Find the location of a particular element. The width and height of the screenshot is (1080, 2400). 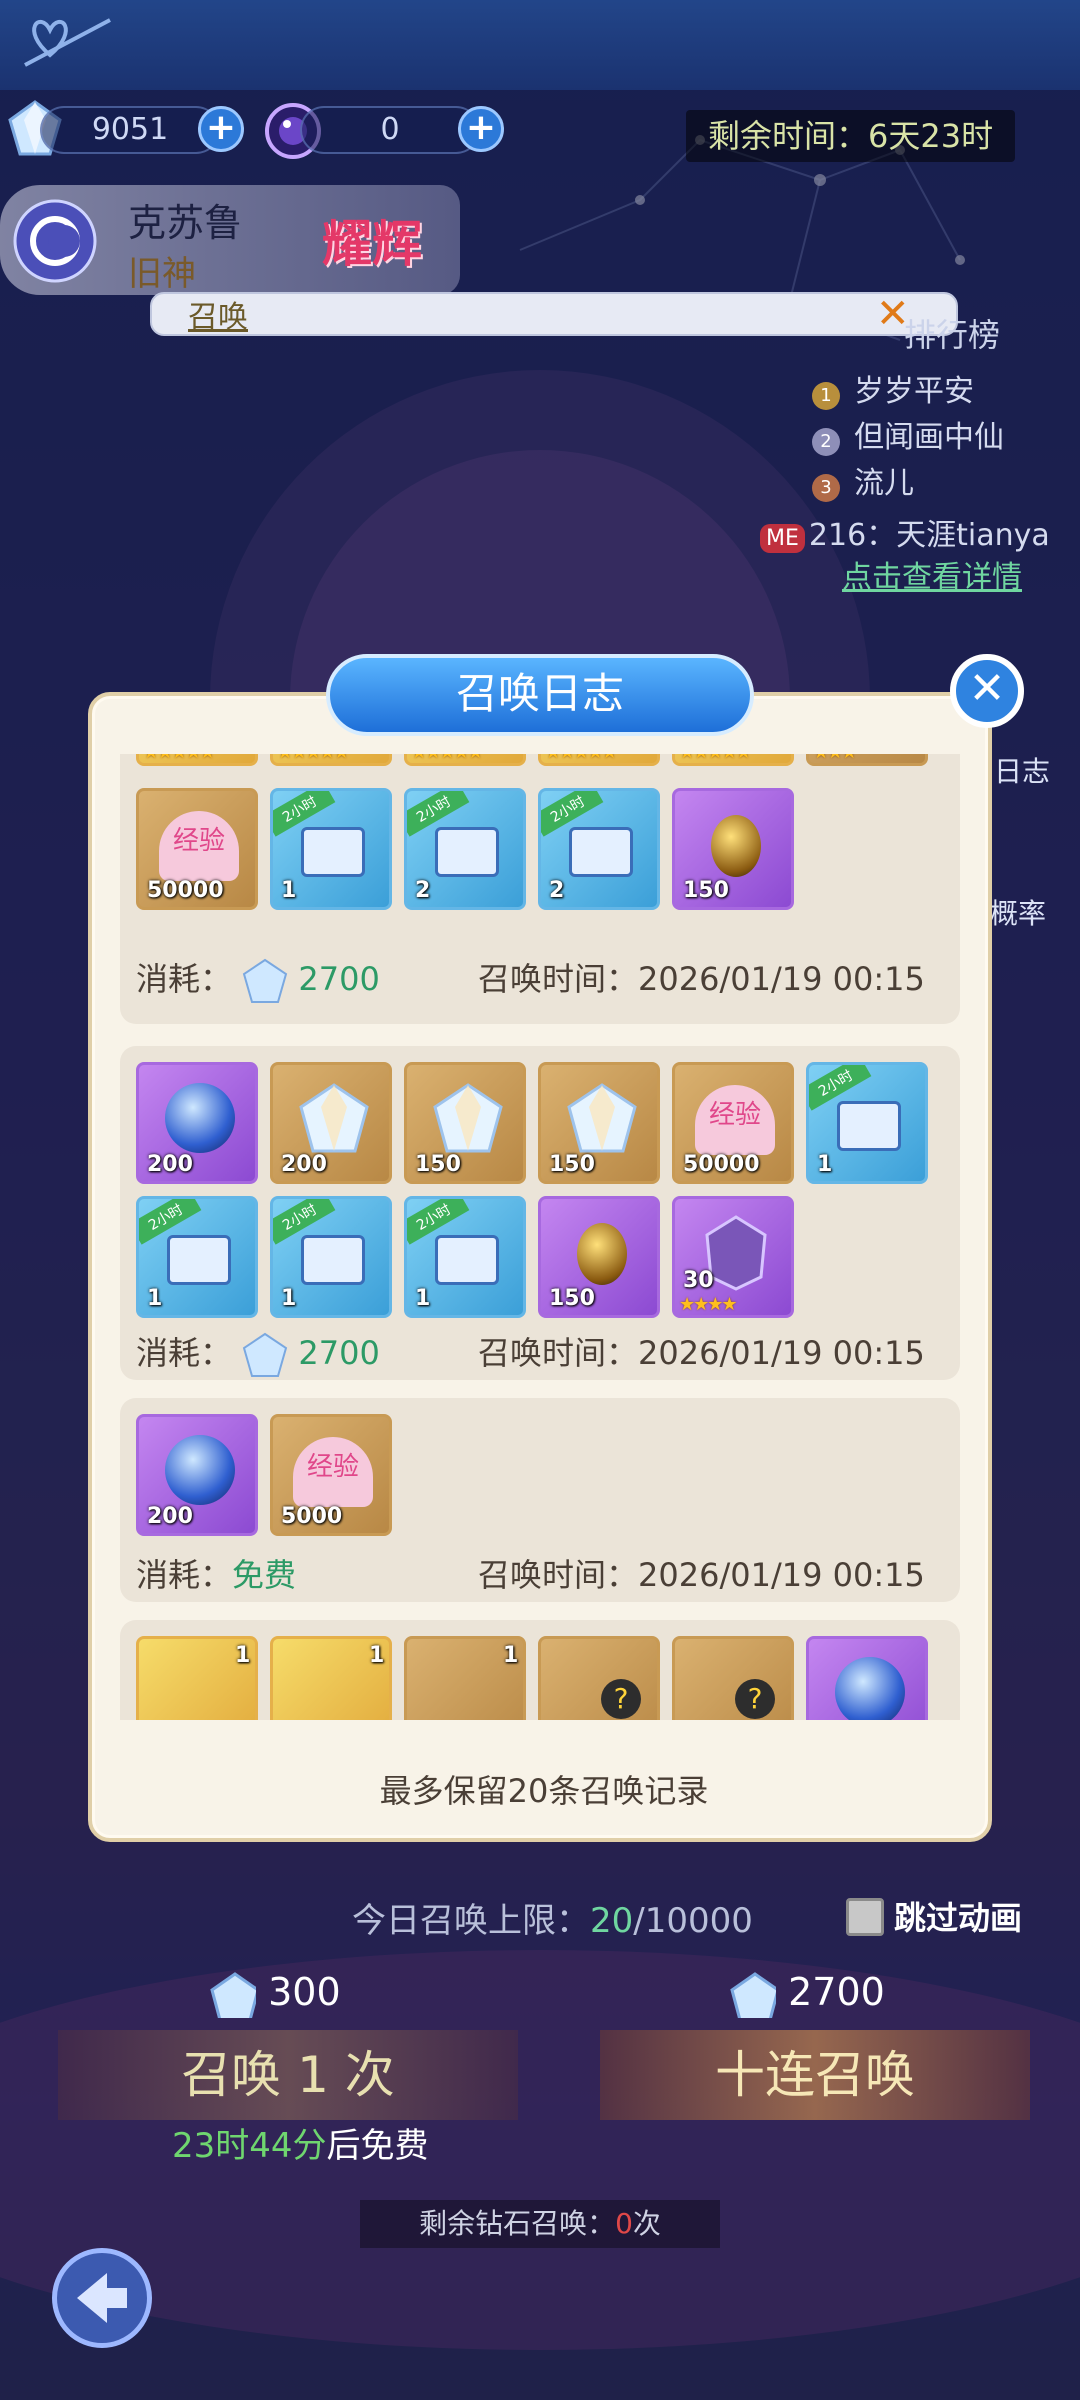

ticket-count: 0 is located at coordinates (390, 129).